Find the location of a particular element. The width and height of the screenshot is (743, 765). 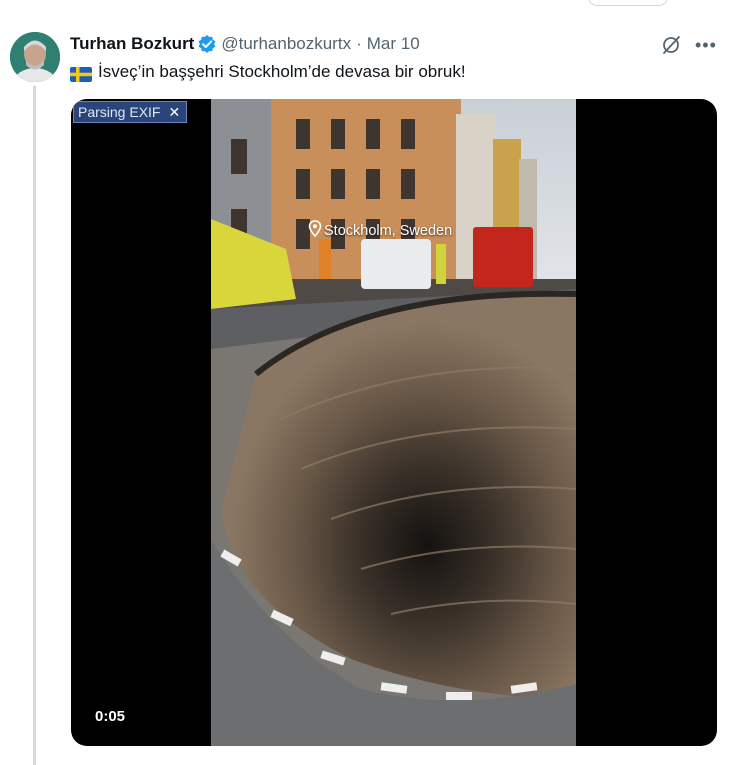

author-name: Turhan Bozkurt is located at coordinates (132, 44).